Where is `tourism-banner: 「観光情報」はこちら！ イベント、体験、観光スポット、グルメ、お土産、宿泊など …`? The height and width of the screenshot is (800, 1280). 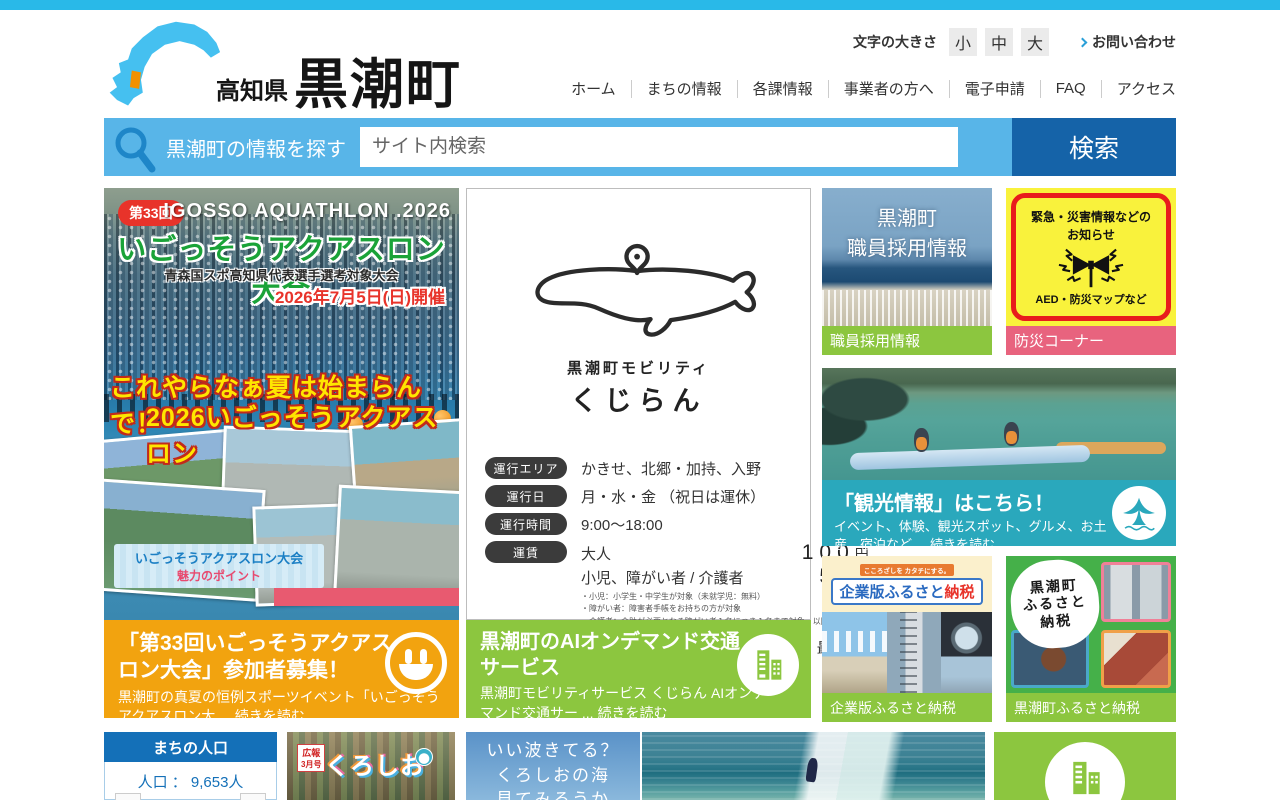 tourism-banner: 「観光情報」はこちら！ イベント、体験、観光スポット、グルメ、お土産、宿泊など … is located at coordinates (999, 516).